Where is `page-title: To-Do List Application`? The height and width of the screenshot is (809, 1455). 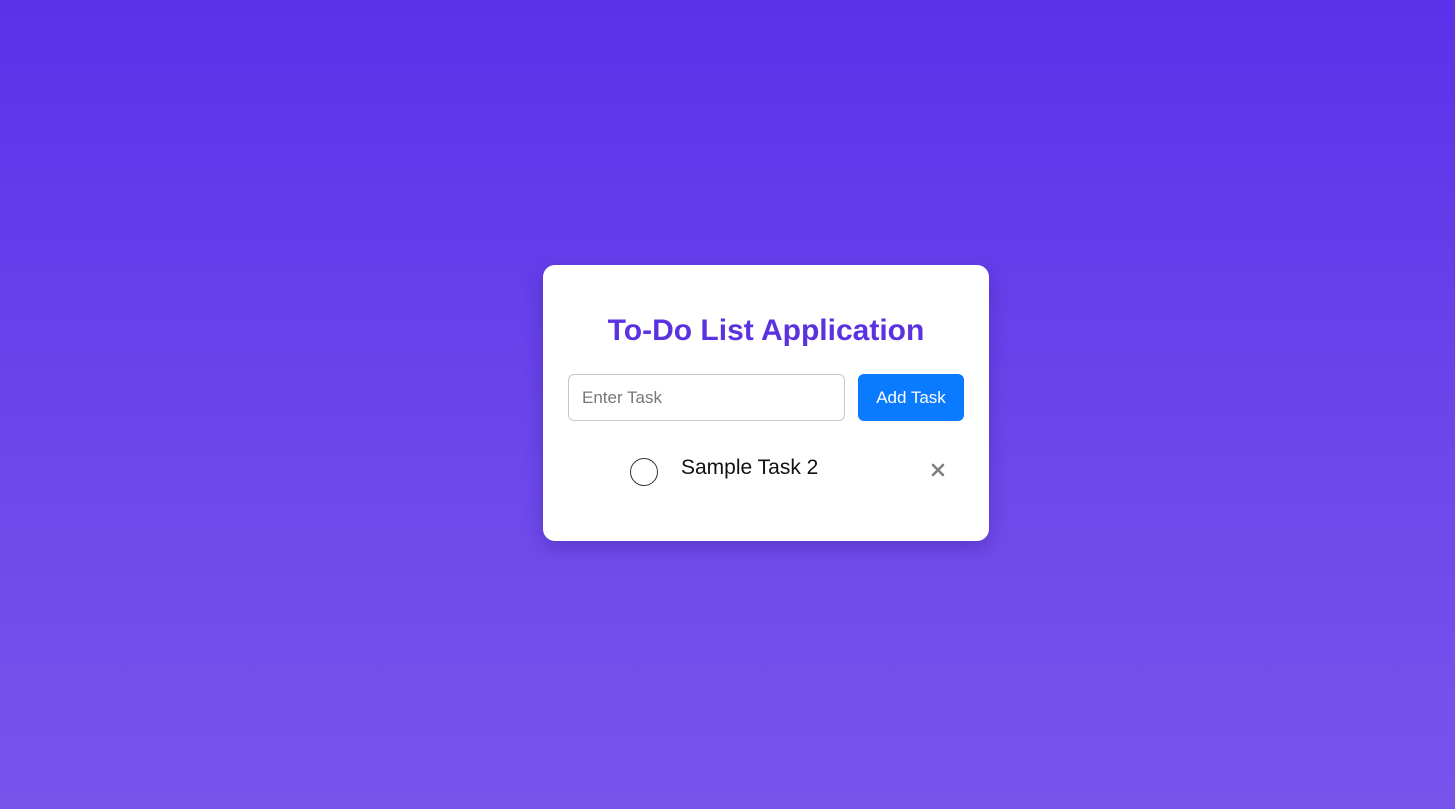
page-title: To-Do List Application is located at coordinates (766, 330).